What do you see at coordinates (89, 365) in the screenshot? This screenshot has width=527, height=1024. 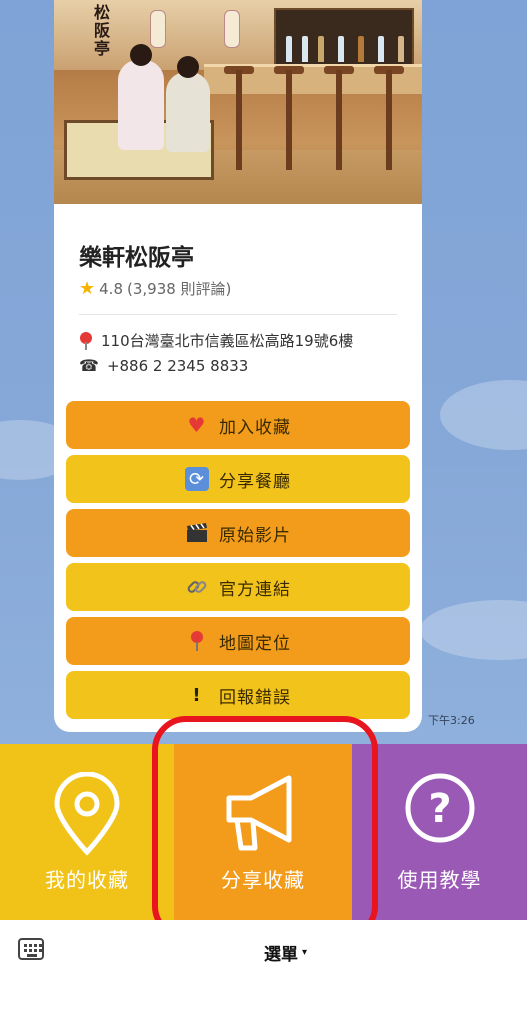 I see `phone-icon: ☎` at bounding box center [89, 365].